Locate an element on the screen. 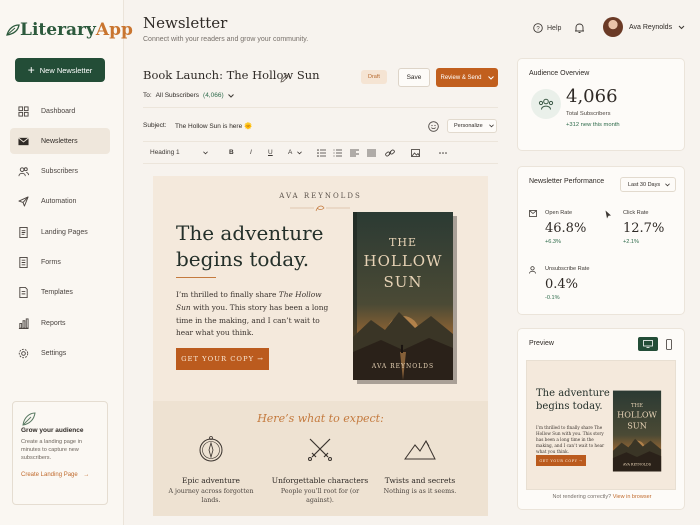 Image resolution: width=700 pixels, height=525 pixels. flourish-icon is located at coordinates (320, 208).